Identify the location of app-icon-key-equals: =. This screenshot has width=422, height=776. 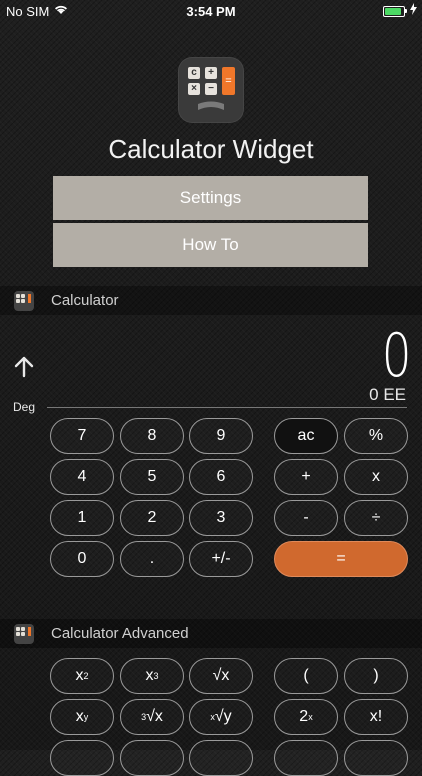
(228, 81).